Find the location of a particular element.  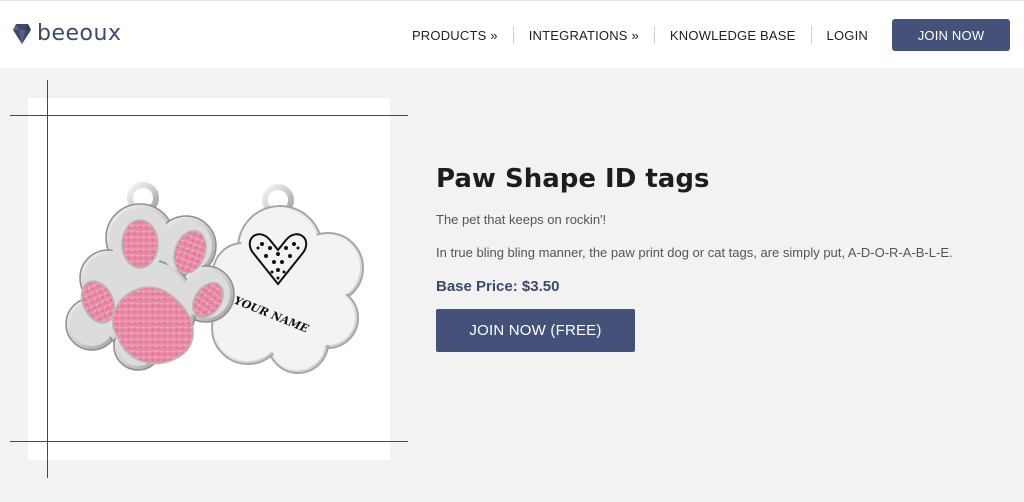

glitter-paw-tag is located at coordinates (150, 276).